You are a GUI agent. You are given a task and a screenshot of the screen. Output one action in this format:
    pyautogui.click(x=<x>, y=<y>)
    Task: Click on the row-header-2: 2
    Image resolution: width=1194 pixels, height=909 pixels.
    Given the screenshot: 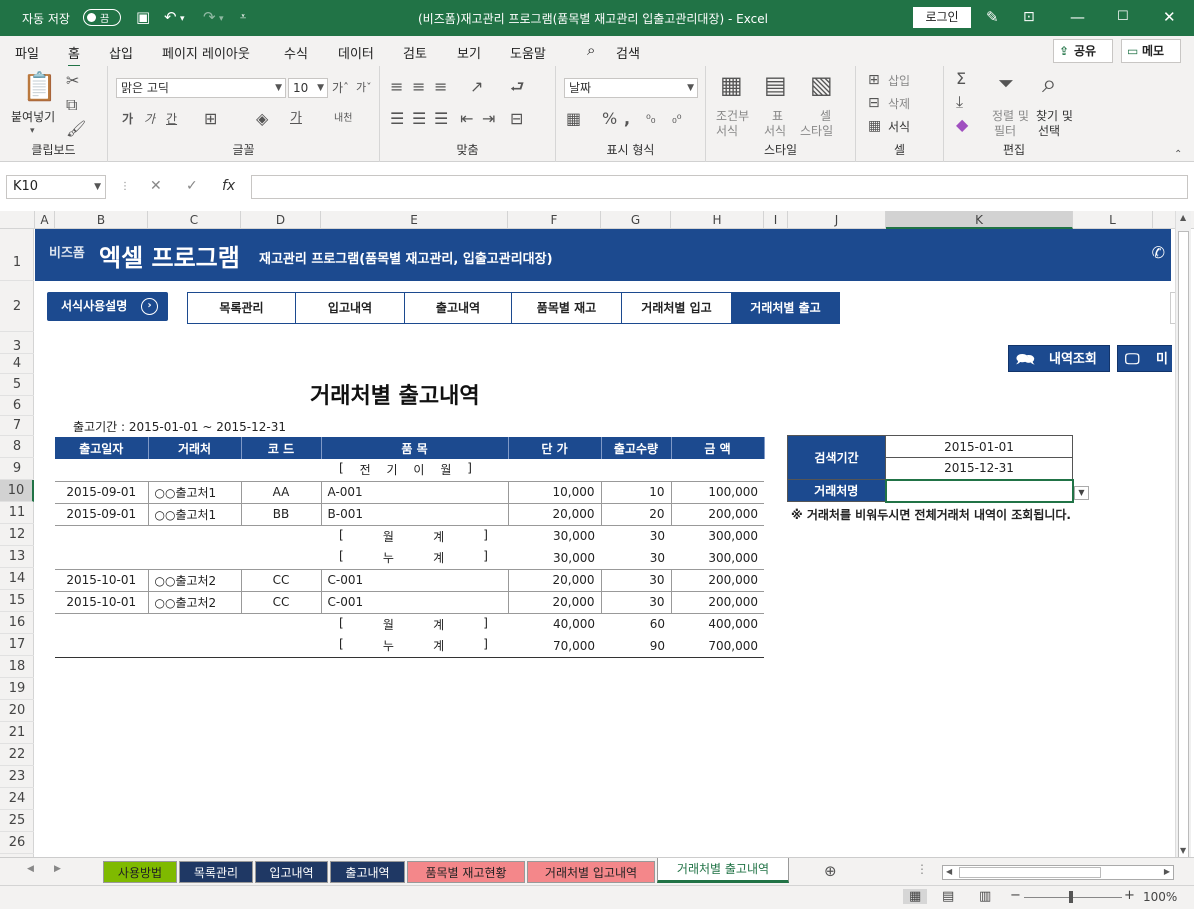 What is the action you would take?
    pyautogui.click(x=17, y=306)
    